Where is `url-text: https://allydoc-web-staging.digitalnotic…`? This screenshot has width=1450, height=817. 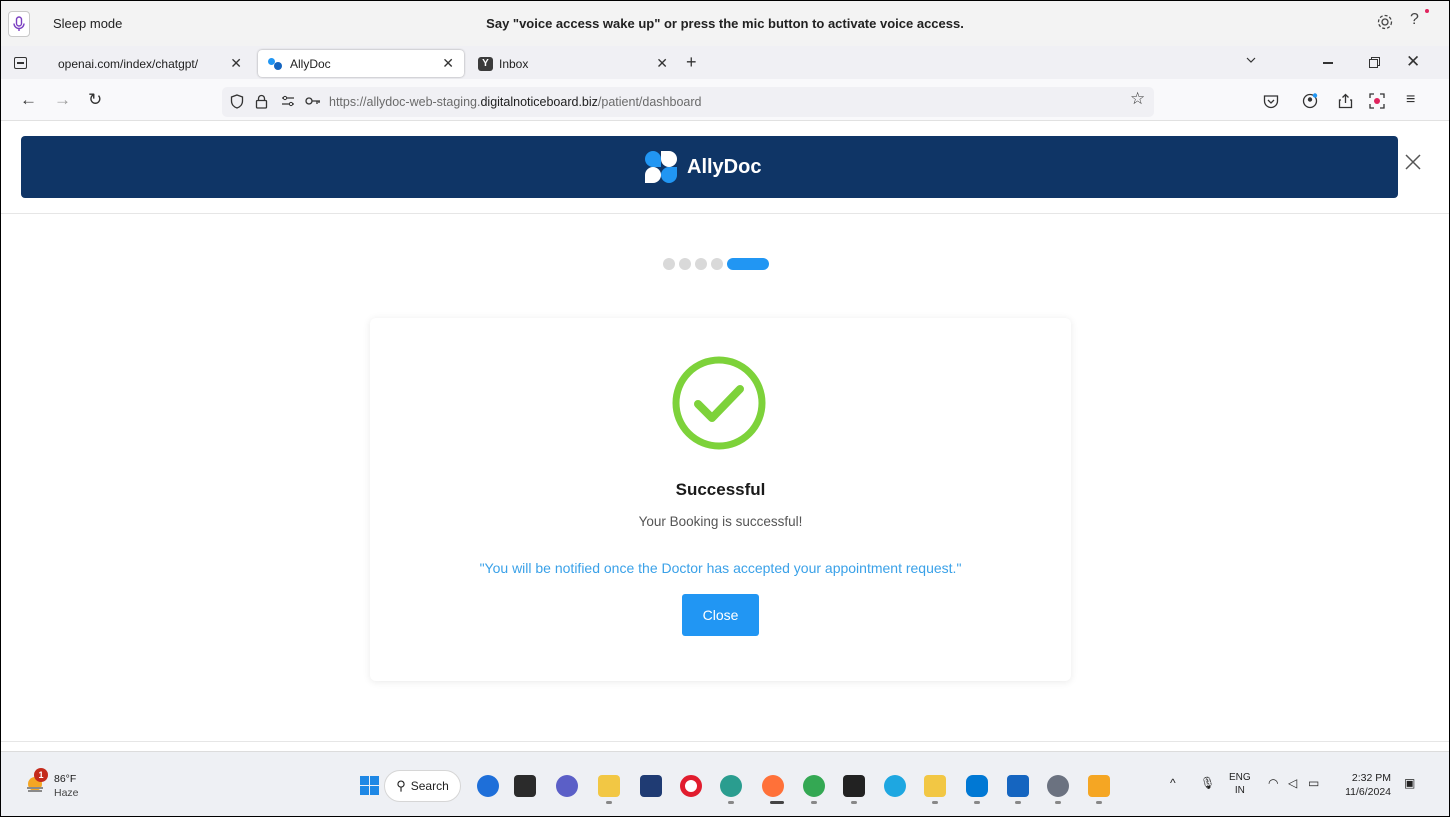 url-text: https://allydoc-web-staging.digitalnotic… is located at coordinates (515, 102).